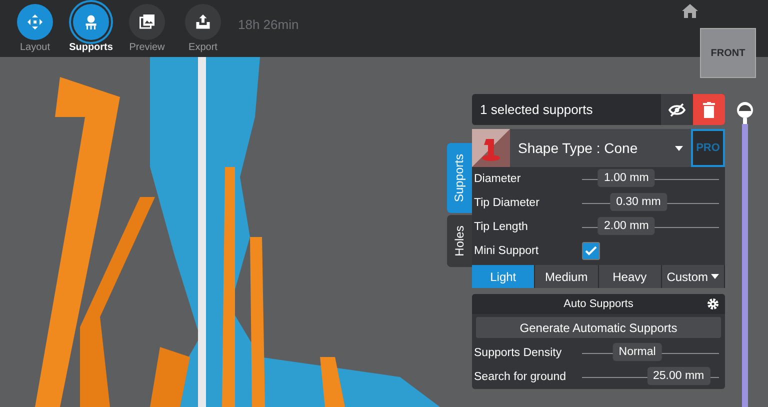 The width and height of the screenshot is (768, 407). What do you see at coordinates (690, 11) in the screenshot?
I see `home-icon` at bounding box center [690, 11].